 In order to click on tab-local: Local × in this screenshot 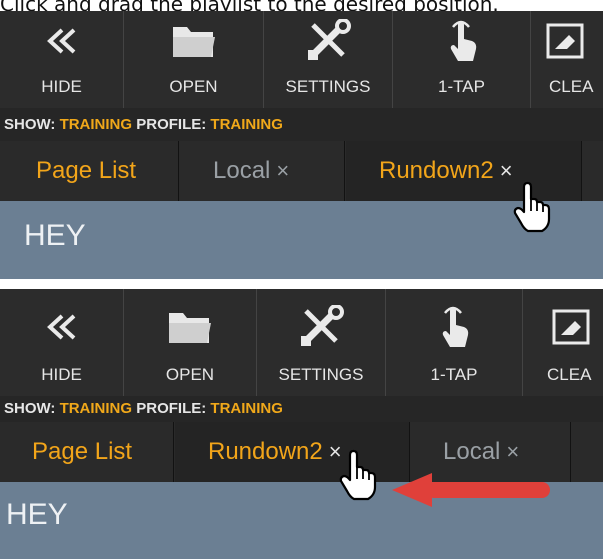, I will do `click(262, 171)`.